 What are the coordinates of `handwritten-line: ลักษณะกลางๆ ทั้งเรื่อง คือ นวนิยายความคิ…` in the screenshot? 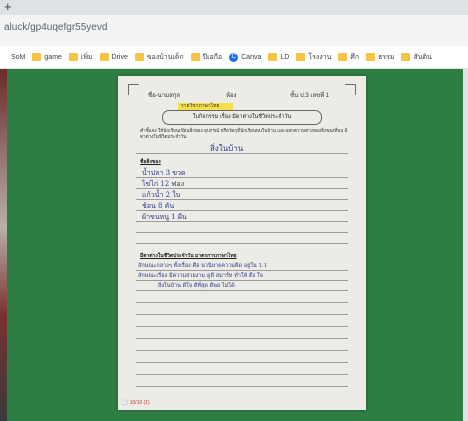 It's located at (203, 266).